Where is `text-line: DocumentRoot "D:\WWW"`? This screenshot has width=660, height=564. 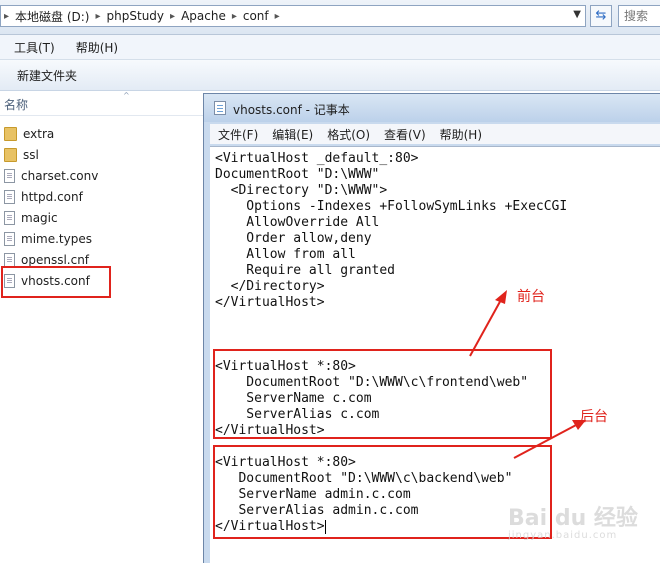
text-line: DocumentRoot "D:\WWW" is located at coordinates (297, 174).